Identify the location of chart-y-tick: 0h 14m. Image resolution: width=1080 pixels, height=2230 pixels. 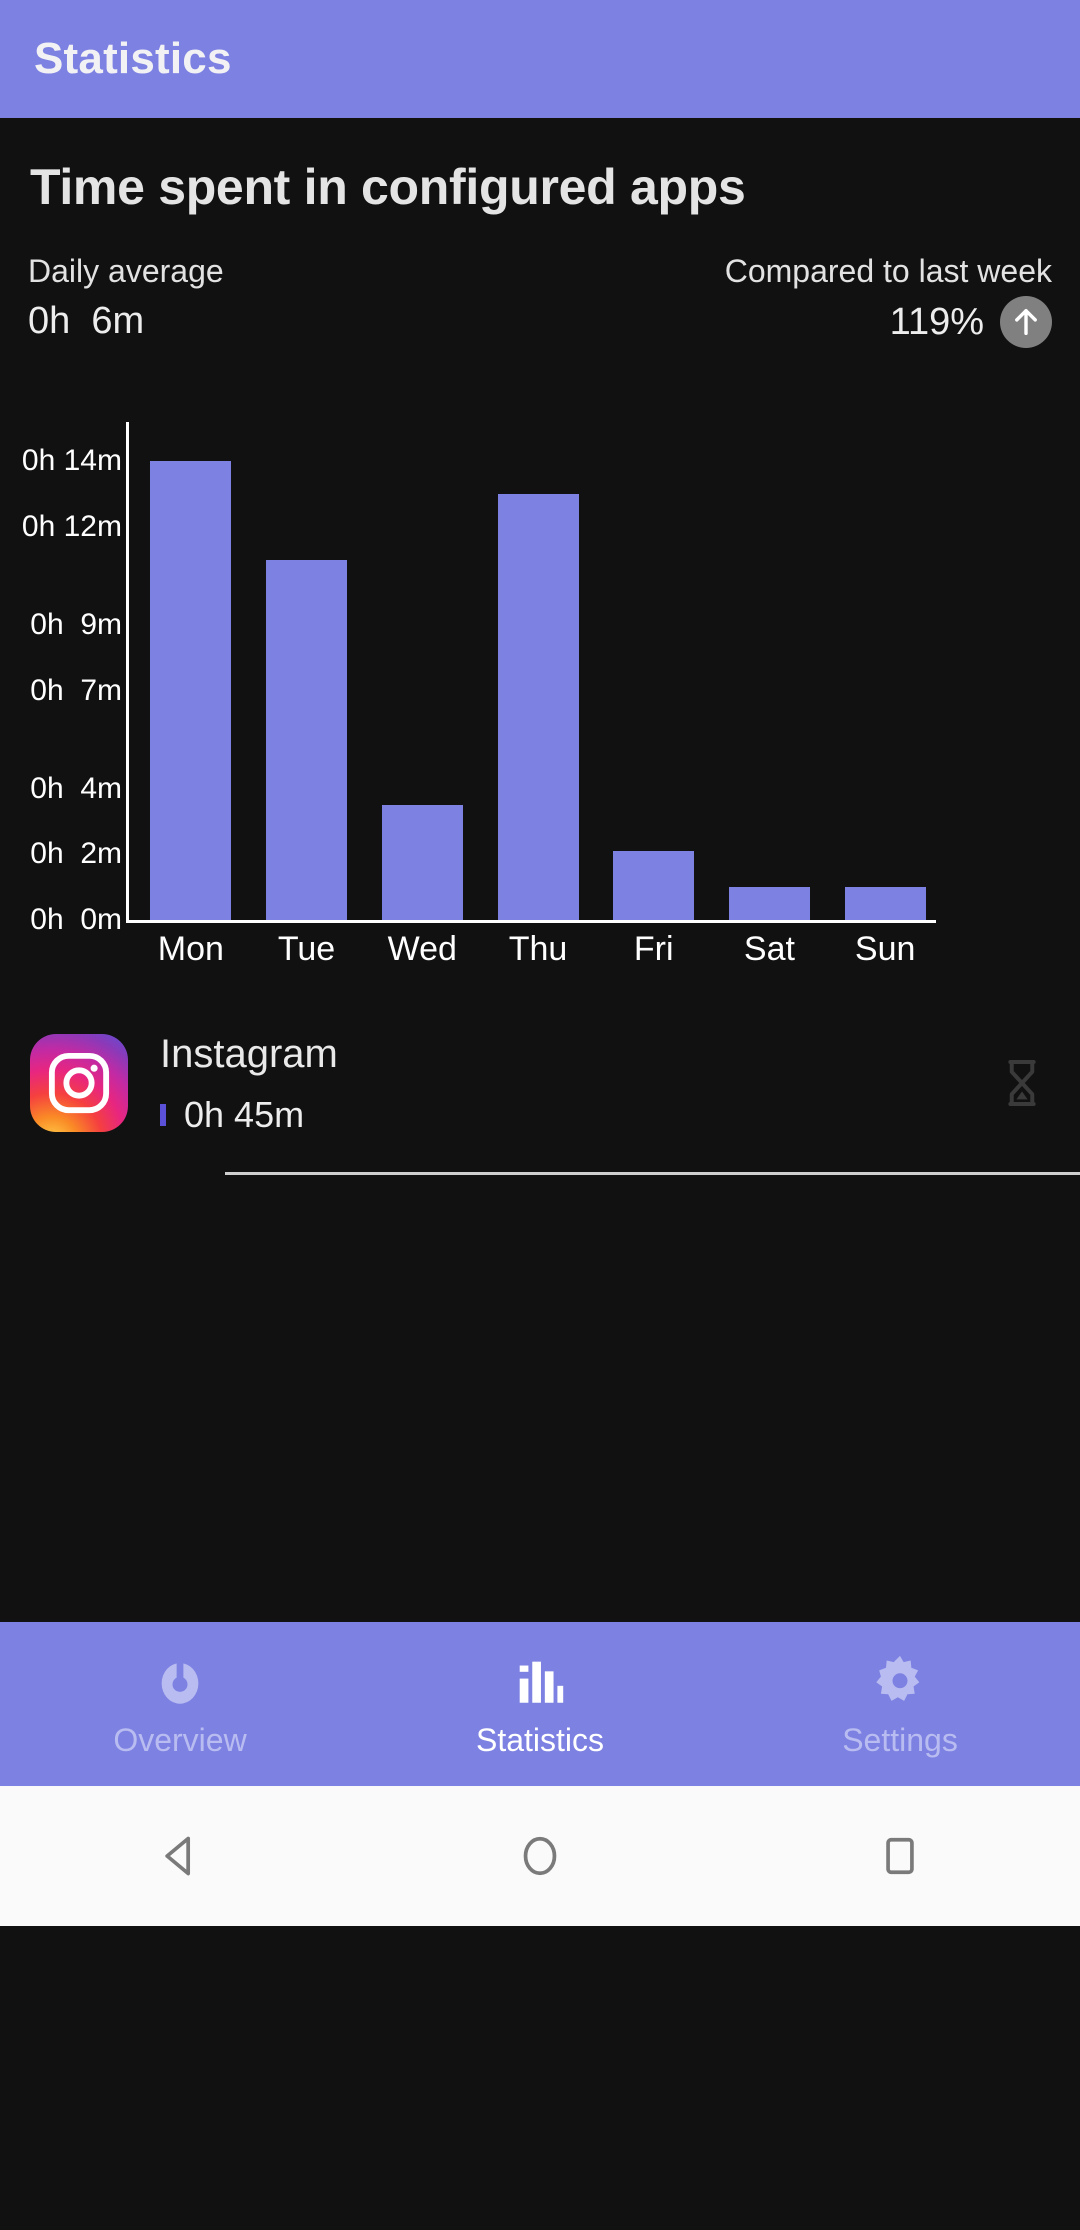
(71, 461).